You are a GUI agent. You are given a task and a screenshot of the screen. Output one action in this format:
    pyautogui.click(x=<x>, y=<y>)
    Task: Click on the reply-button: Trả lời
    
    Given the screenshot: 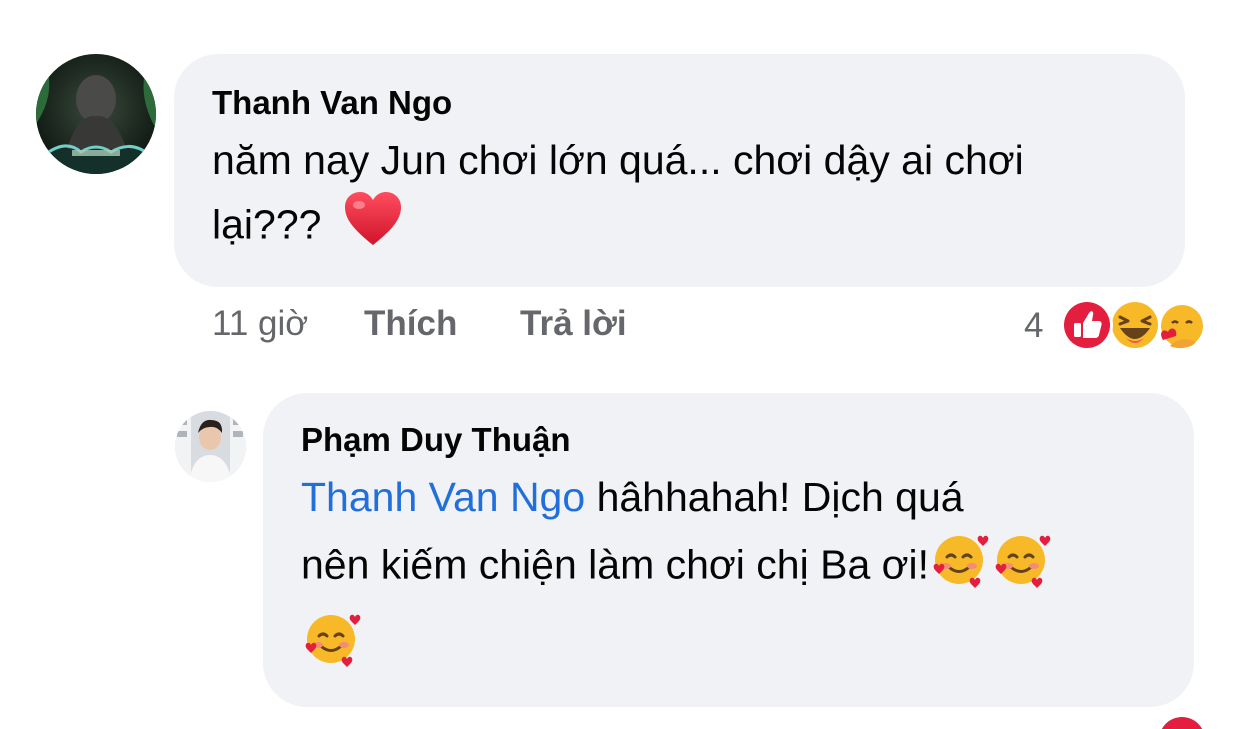 What is the action you would take?
    pyautogui.click(x=573, y=324)
    